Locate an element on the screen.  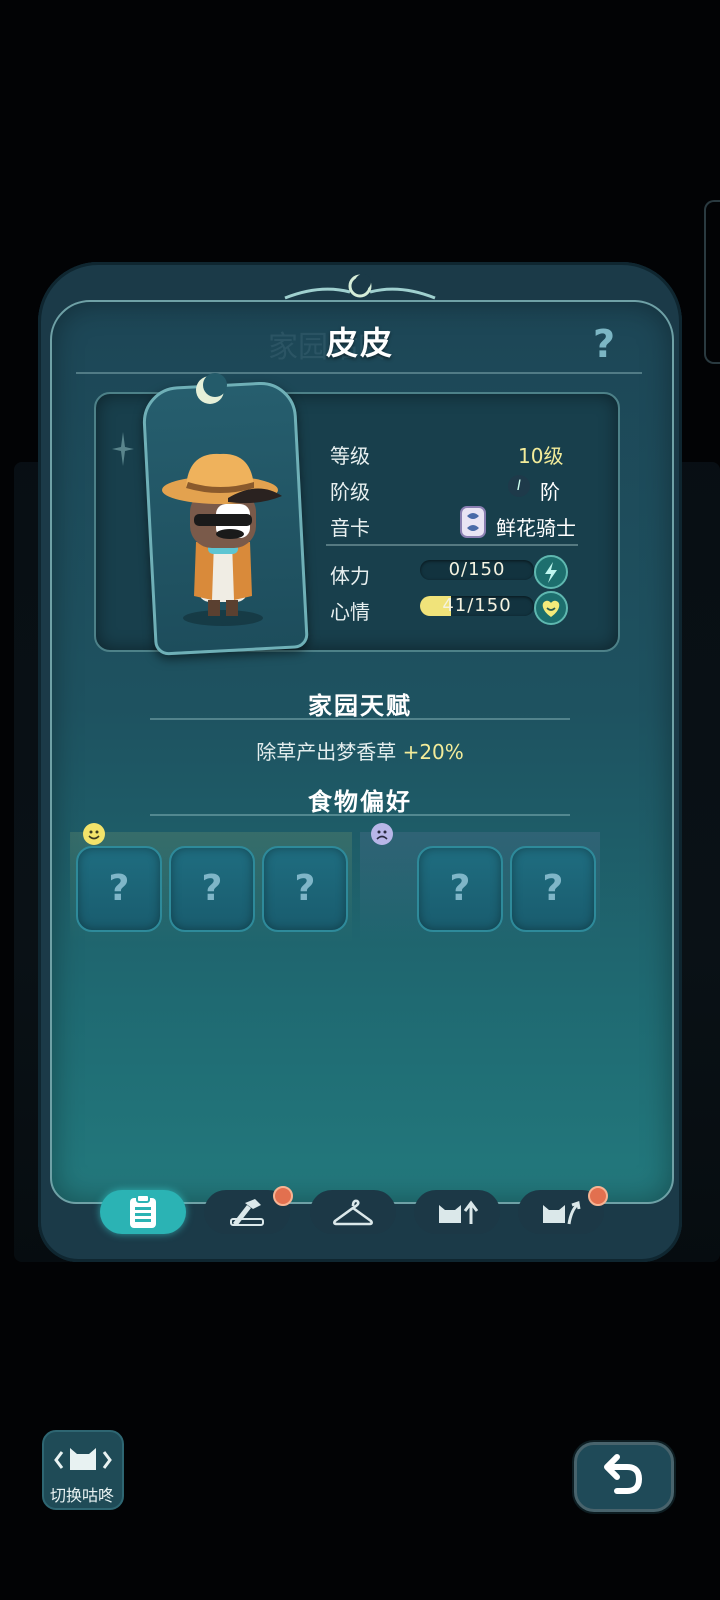
mood-bar: 41/150 is located at coordinates (477, 606).